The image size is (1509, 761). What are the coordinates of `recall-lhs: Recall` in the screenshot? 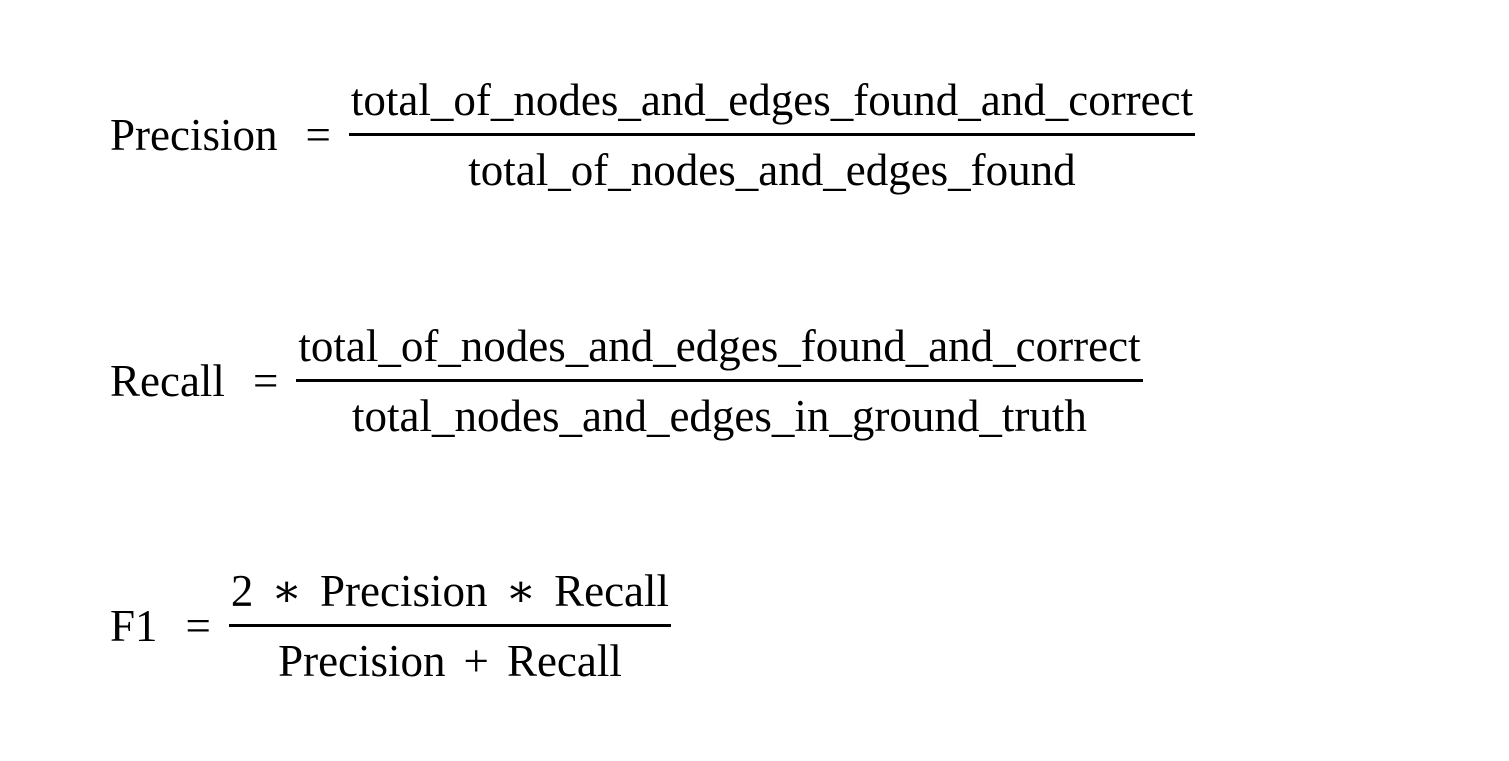 It's located at (167, 381).